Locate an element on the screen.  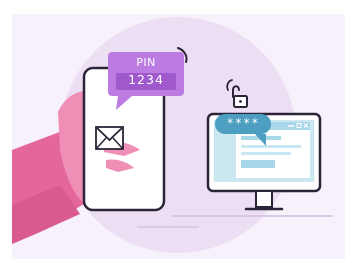
pin-label: PIN is located at coordinates (146, 62).